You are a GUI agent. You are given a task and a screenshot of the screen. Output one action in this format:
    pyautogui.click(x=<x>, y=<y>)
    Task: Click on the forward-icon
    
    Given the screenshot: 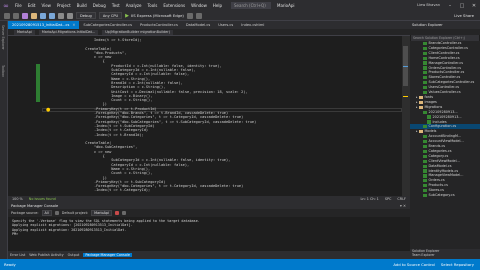 What is the action you would take?
    pyautogui.click(x=16, y=15)
    